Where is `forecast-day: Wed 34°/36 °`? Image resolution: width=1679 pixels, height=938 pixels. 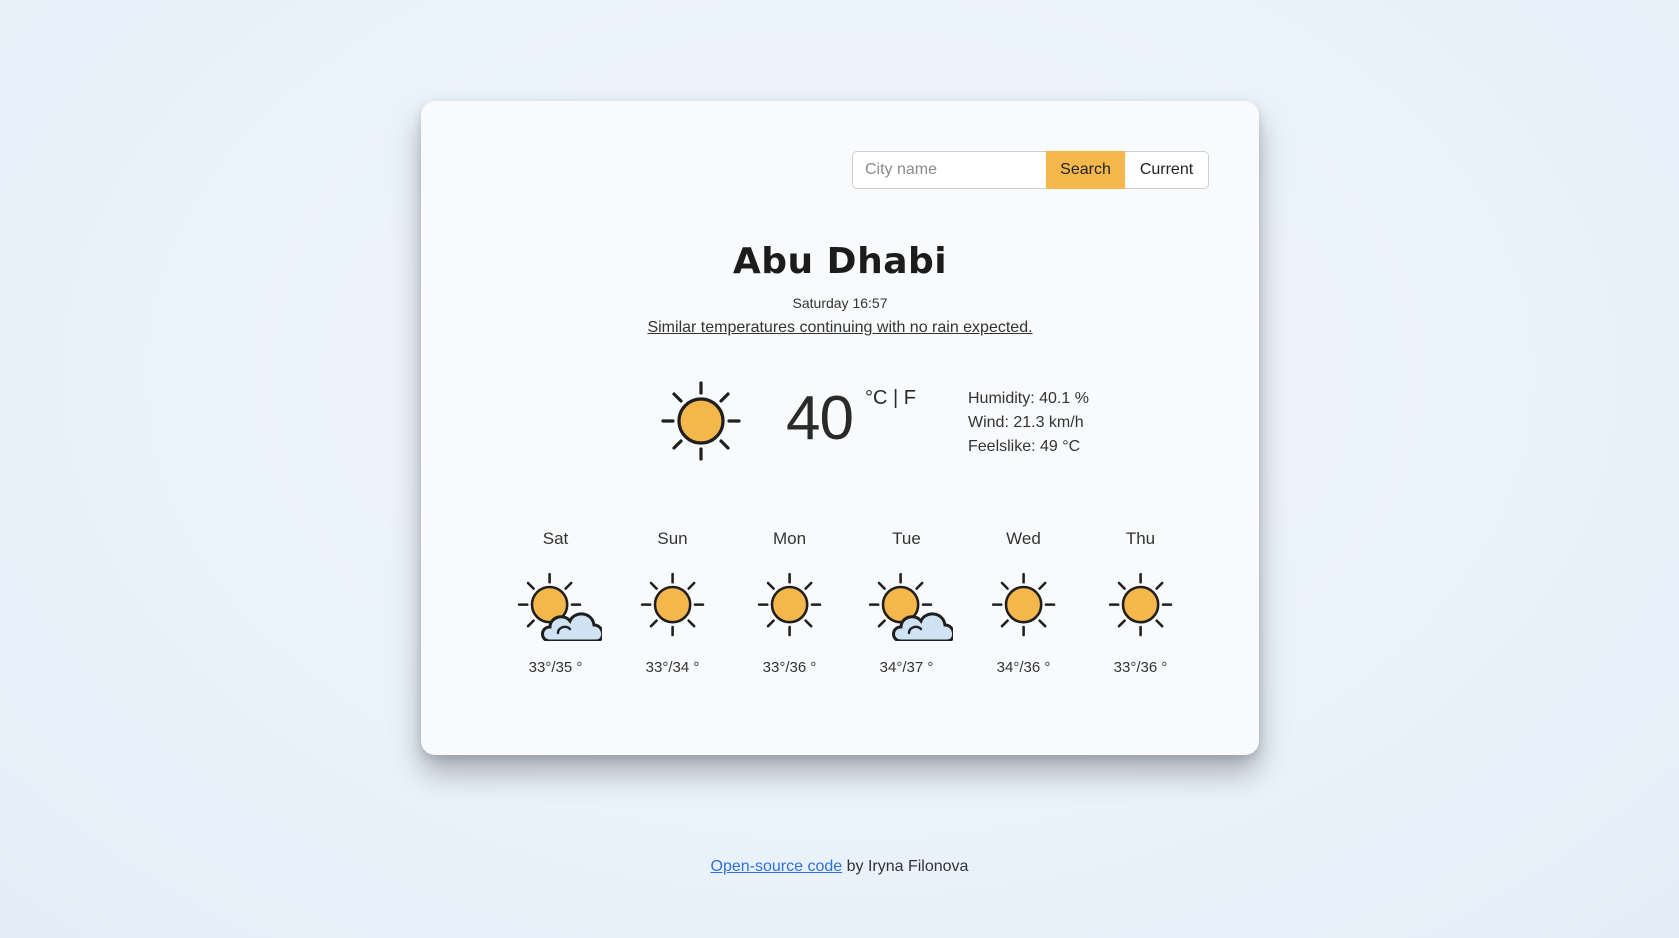
forecast-day: Wed 34°/36 ° is located at coordinates (1023, 602).